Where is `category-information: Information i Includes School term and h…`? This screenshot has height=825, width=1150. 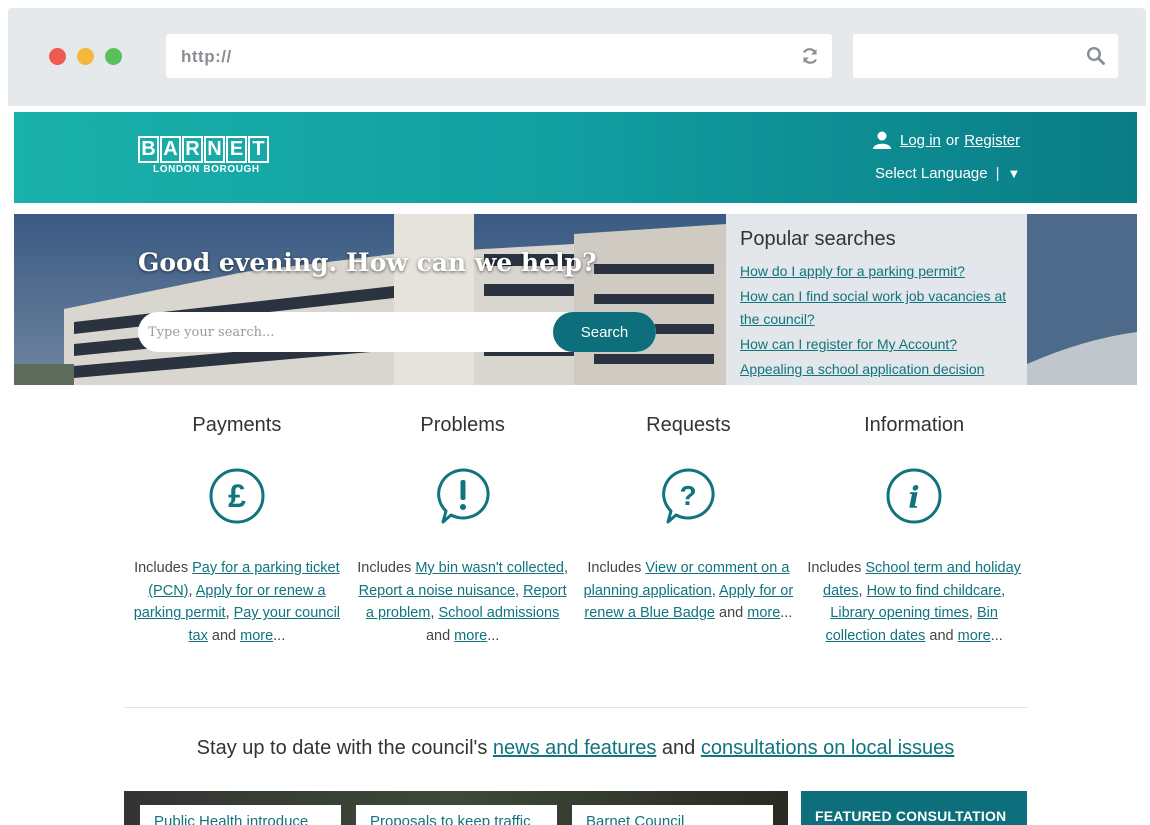 category-information: Information i Includes School term and h… is located at coordinates (914, 531).